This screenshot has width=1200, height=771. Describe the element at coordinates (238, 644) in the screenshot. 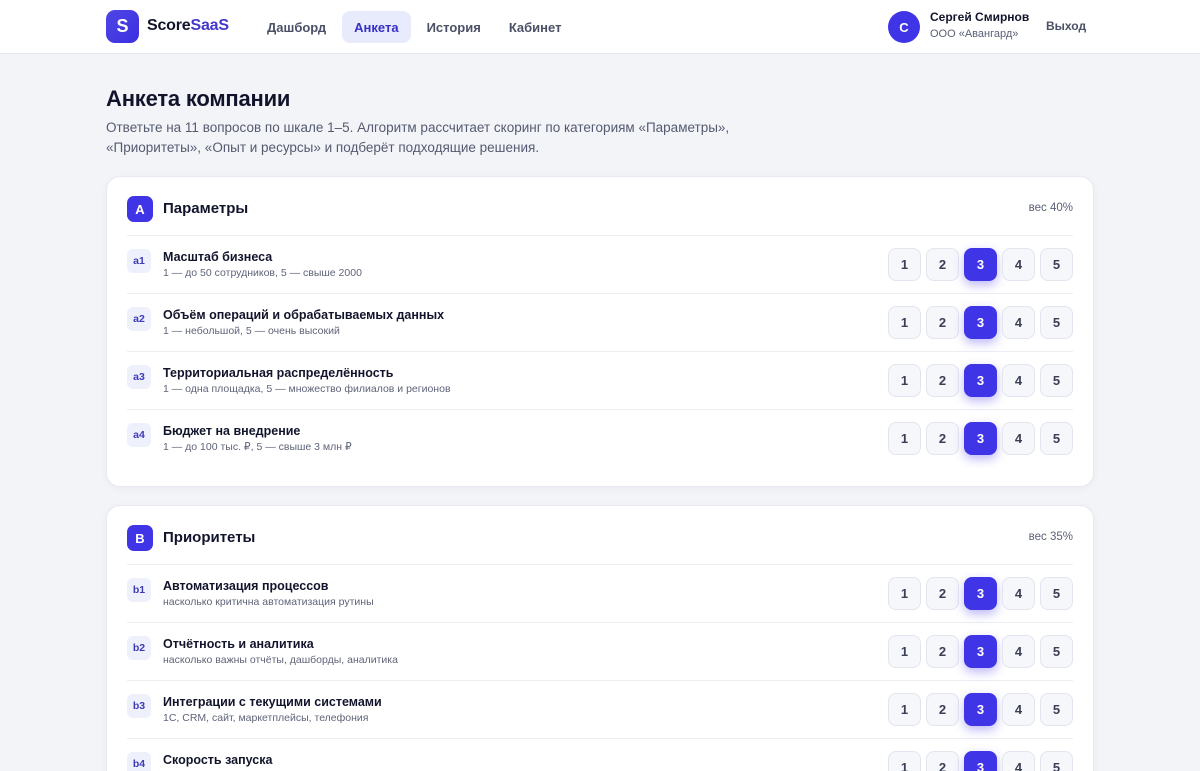

I see `question-title: Отчётность и аналитика` at that location.